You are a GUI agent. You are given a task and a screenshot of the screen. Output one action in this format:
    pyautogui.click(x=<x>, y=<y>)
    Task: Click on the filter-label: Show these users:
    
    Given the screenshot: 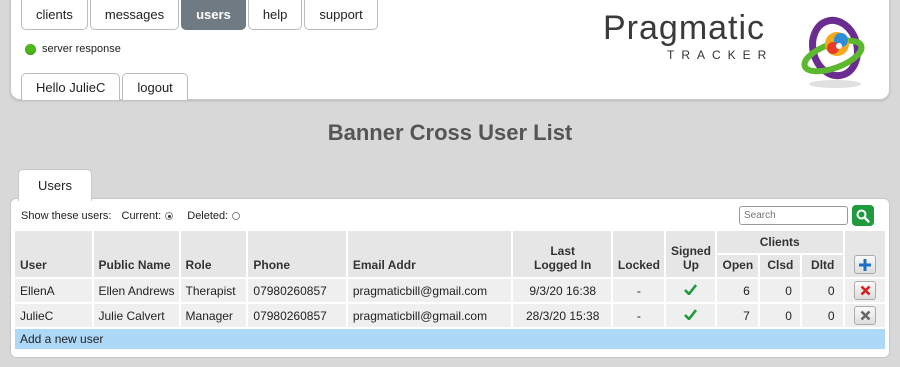 What is the action you would take?
    pyautogui.click(x=66, y=216)
    